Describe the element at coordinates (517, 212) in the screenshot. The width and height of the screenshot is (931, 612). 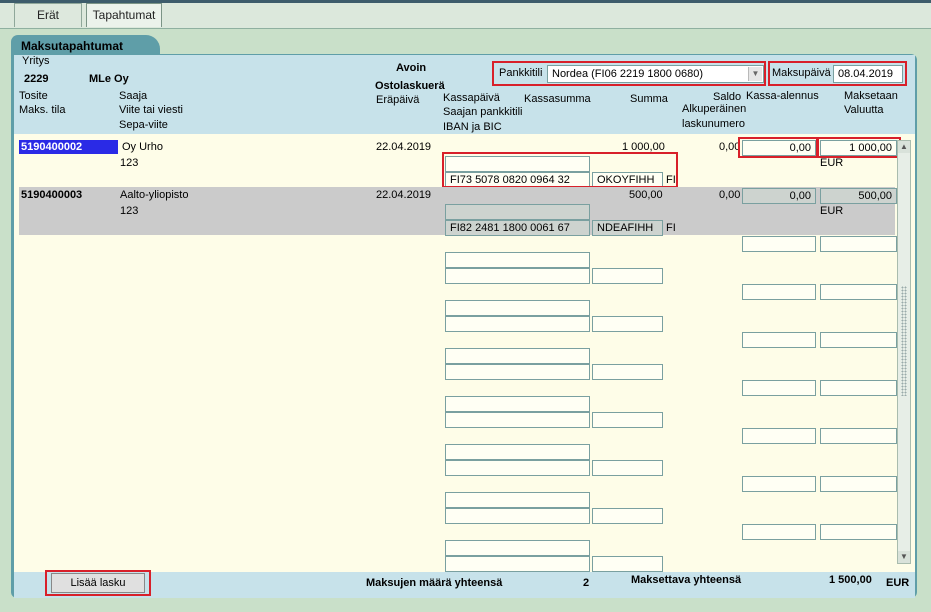
I see `row2-kassapaiva-input` at that location.